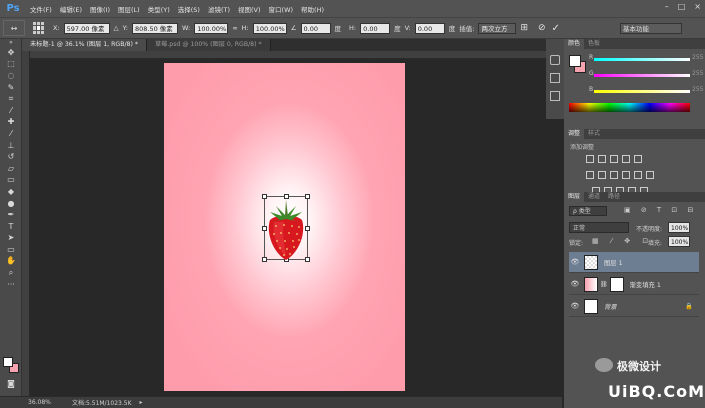 The width and height of the screenshot is (705, 408). Describe the element at coordinates (634, 306) in the screenshot. I see `layer-row-background: 👁 背景 🔒` at that location.